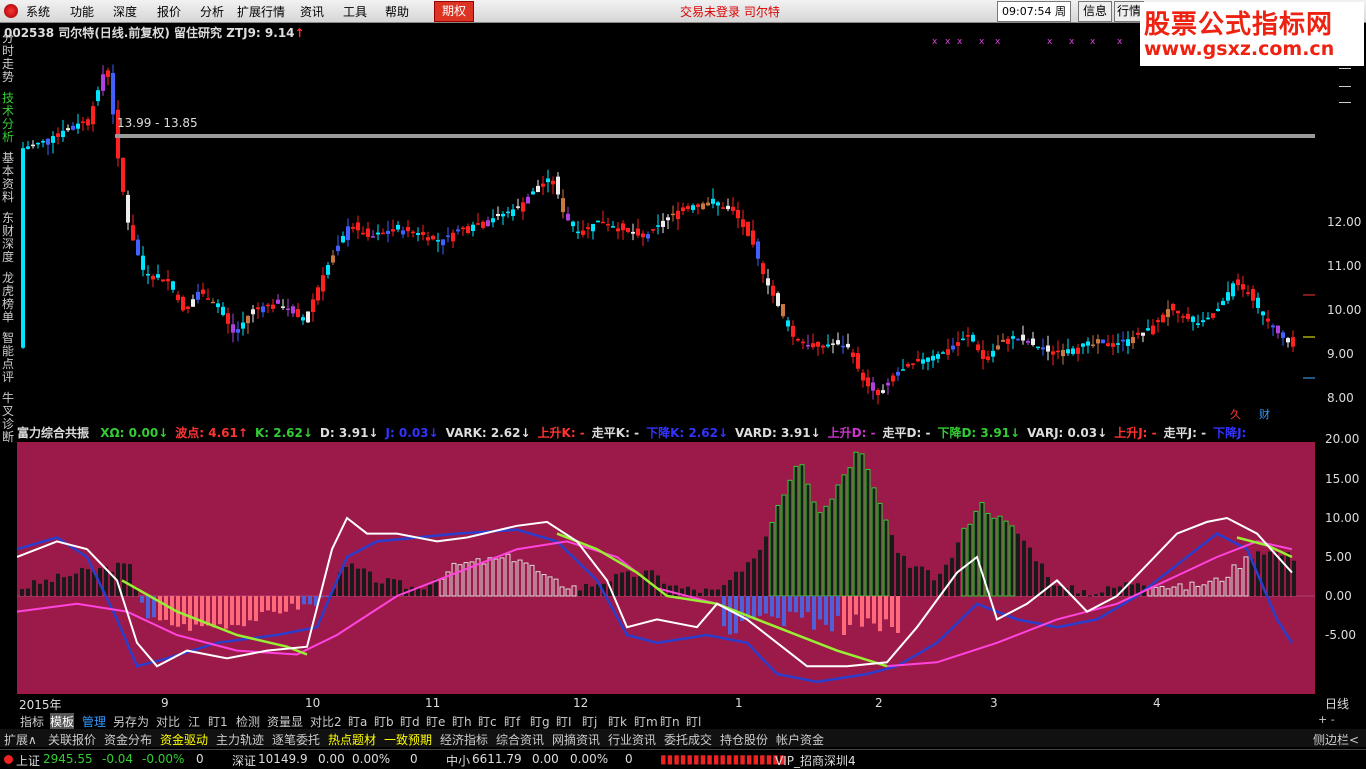  I want to click on indicator-tab: 盯b, so click(384, 721).